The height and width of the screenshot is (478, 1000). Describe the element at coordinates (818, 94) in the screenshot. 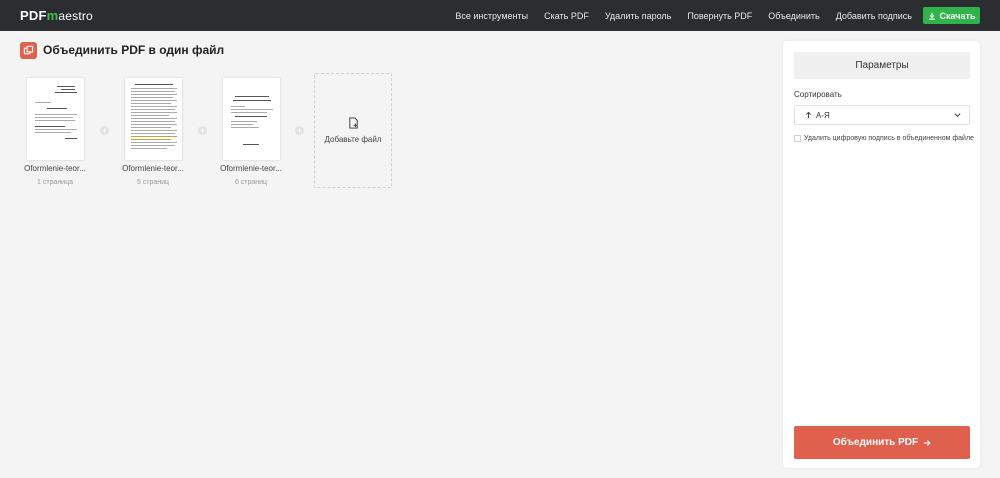

I see `sort-label: Сортировать` at that location.